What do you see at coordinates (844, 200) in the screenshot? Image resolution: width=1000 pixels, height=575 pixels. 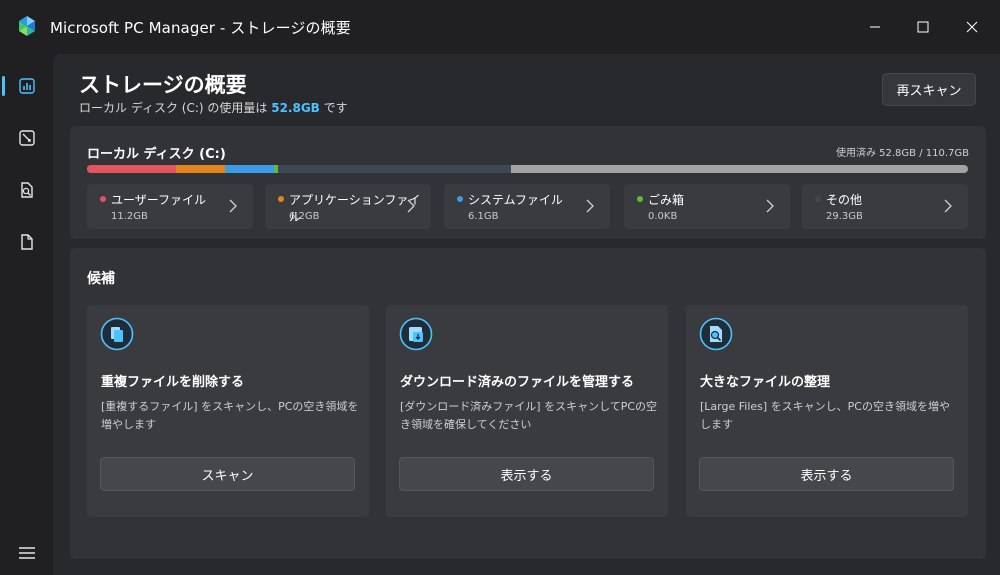 I see `category-label: その他` at bounding box center [844, 200].